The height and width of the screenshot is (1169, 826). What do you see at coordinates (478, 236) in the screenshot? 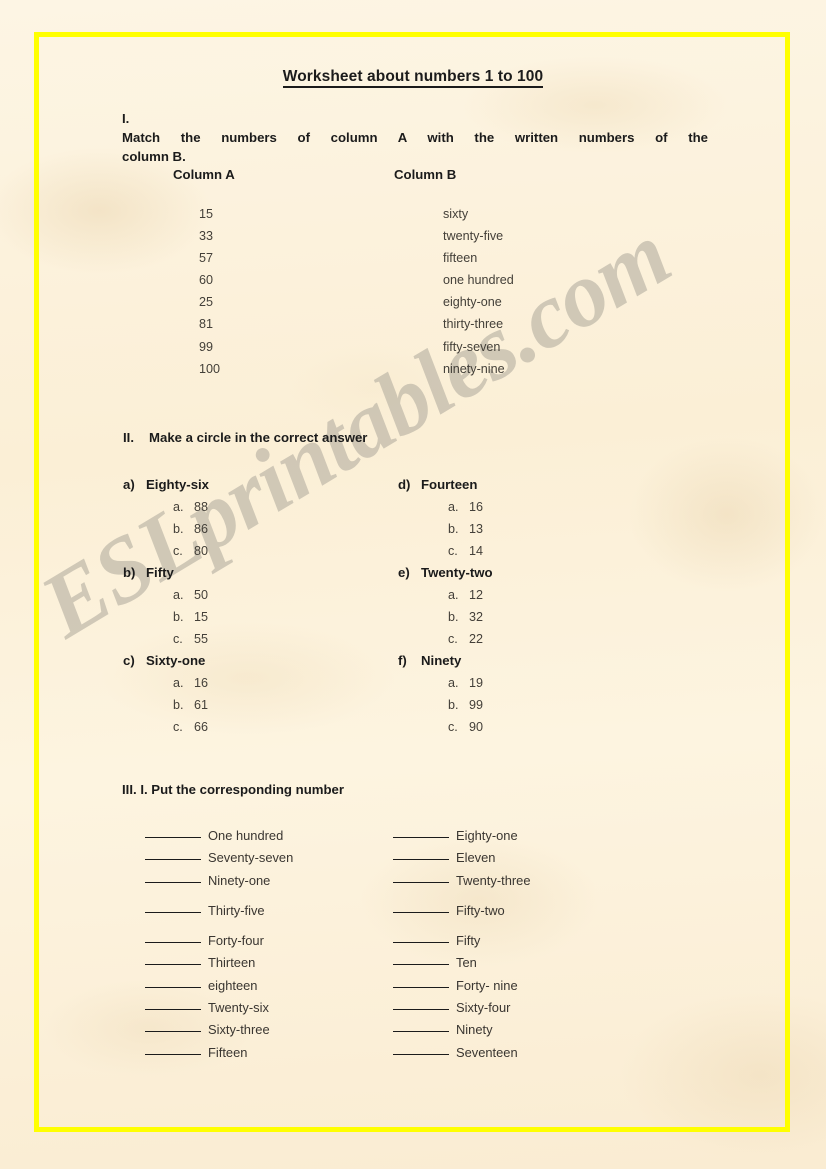
I see `column-b-item: twenty-five` at bounding box center [478, 236].